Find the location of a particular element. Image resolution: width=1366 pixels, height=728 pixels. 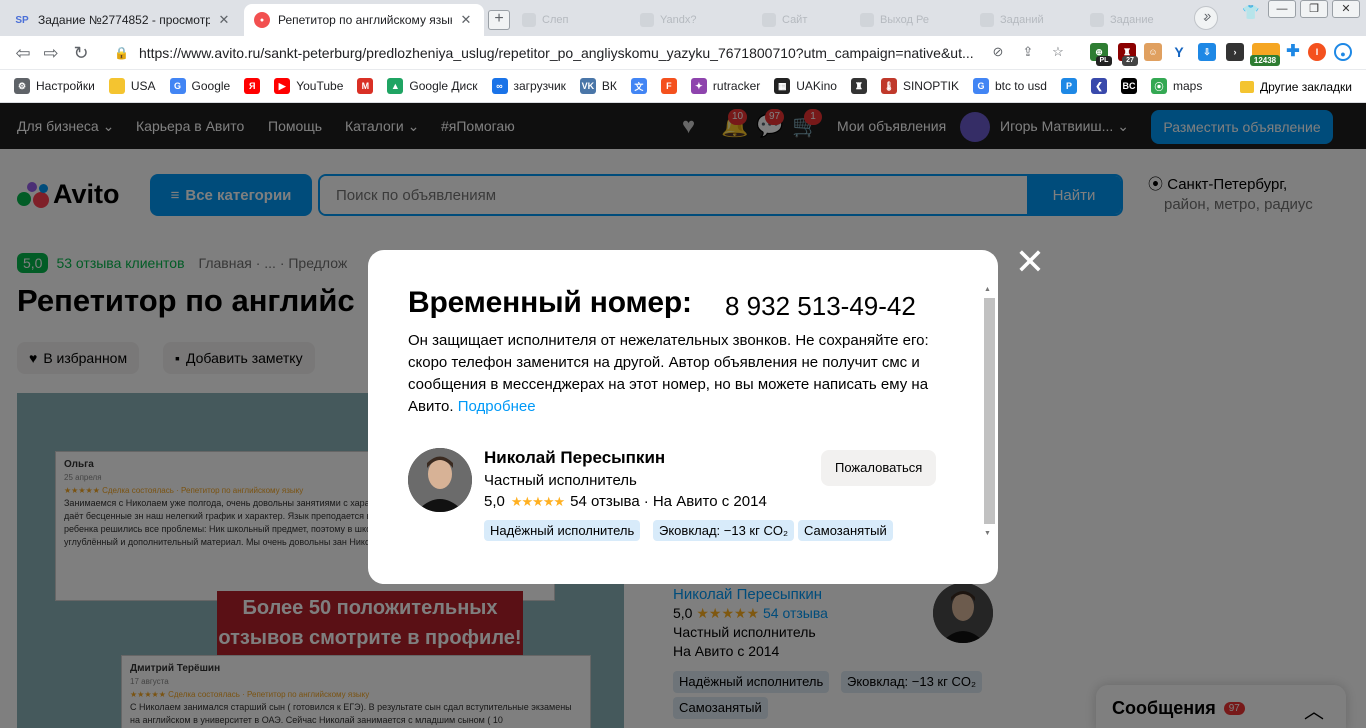

bookmark-item: ∞ загрузчик is located at coordinates (528, 86).